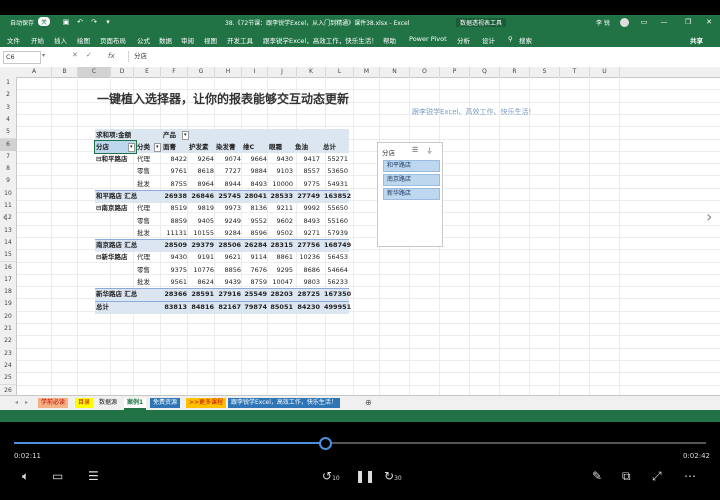 The height and width of the screenshot is (500, 720). What do you see at coordinates (8, 243) in the screenshot?
I see `row-header: 14` at bounding box center [8, 243].